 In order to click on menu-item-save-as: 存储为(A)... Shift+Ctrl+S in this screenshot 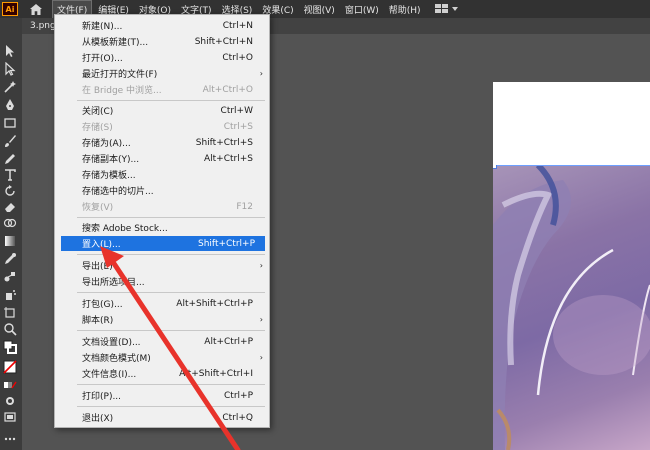, I will do `click(162, 142)`.